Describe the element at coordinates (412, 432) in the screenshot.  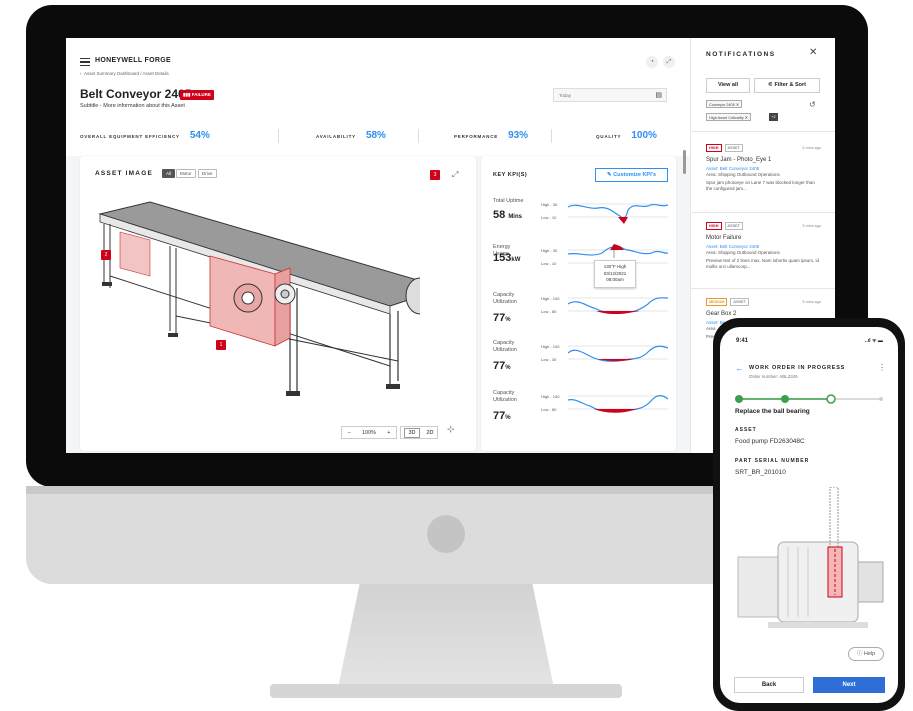
I see `view-3d-button: 3D` at that location.